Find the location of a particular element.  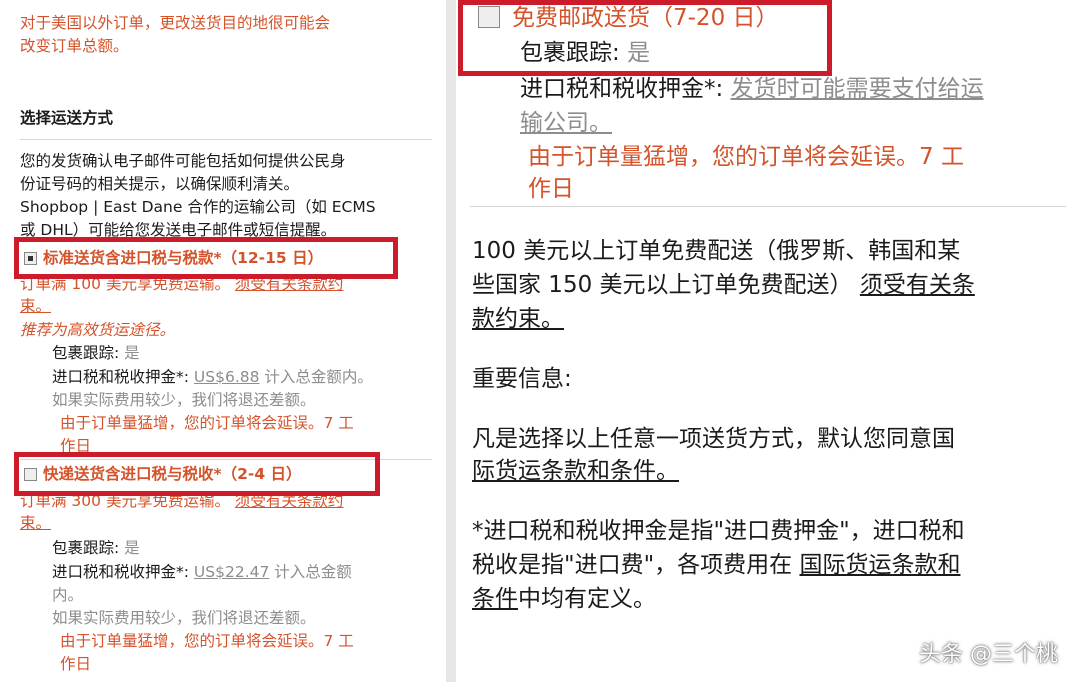

terms-conditions-link: 际货运条款和条件。 is located at coordinates (575, 471).